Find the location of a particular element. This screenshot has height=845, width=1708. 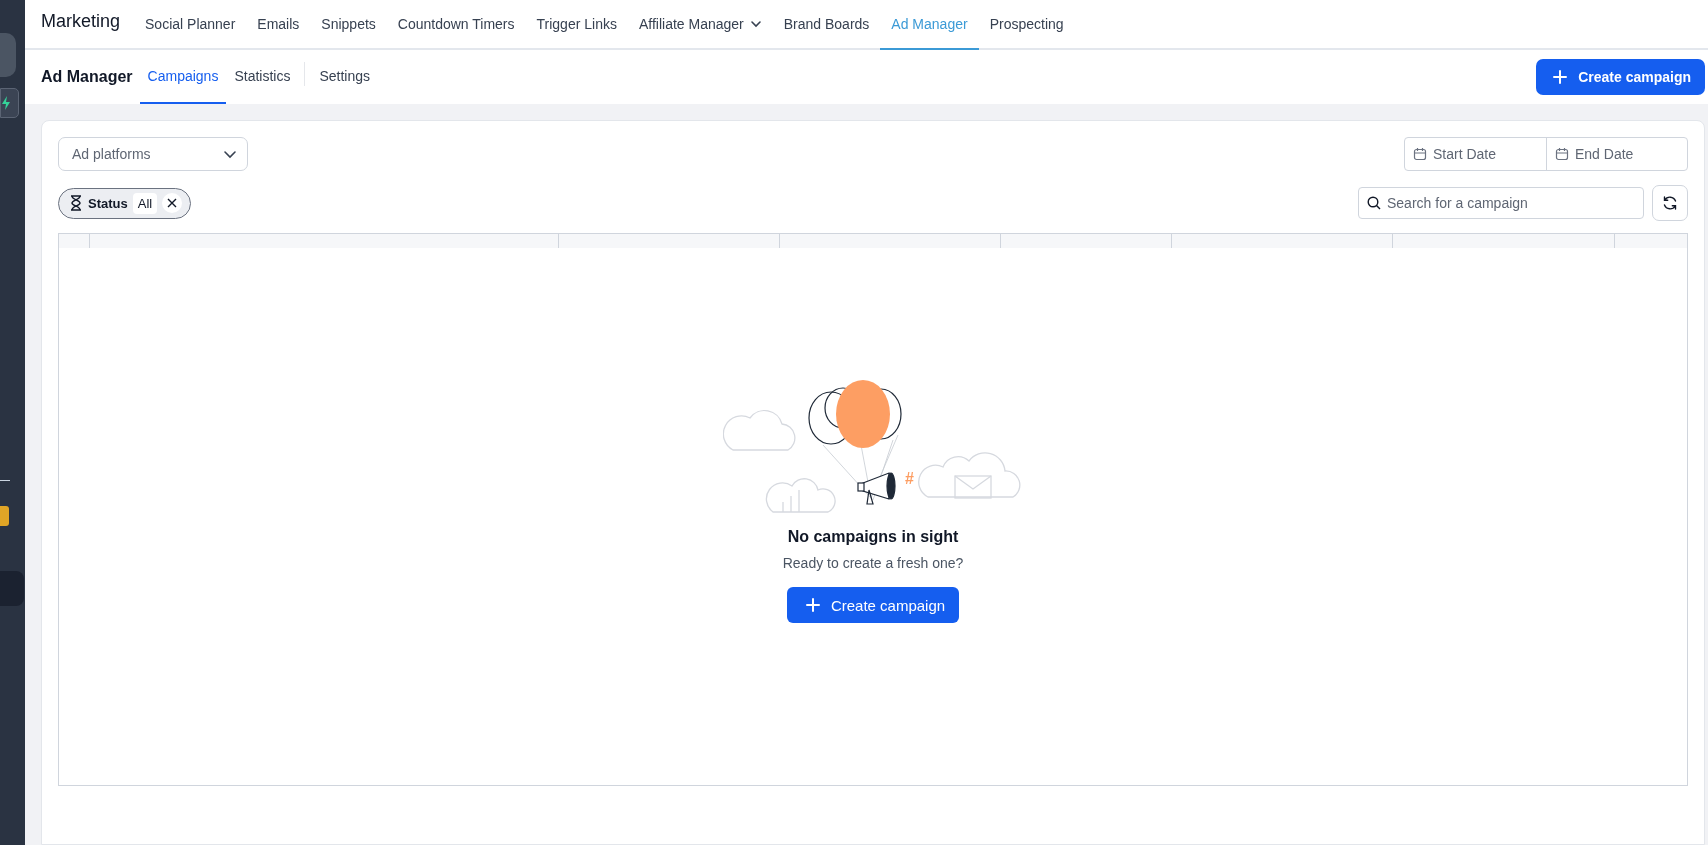

nav-tab: Prospecting is located at coordinates (1026, 25).